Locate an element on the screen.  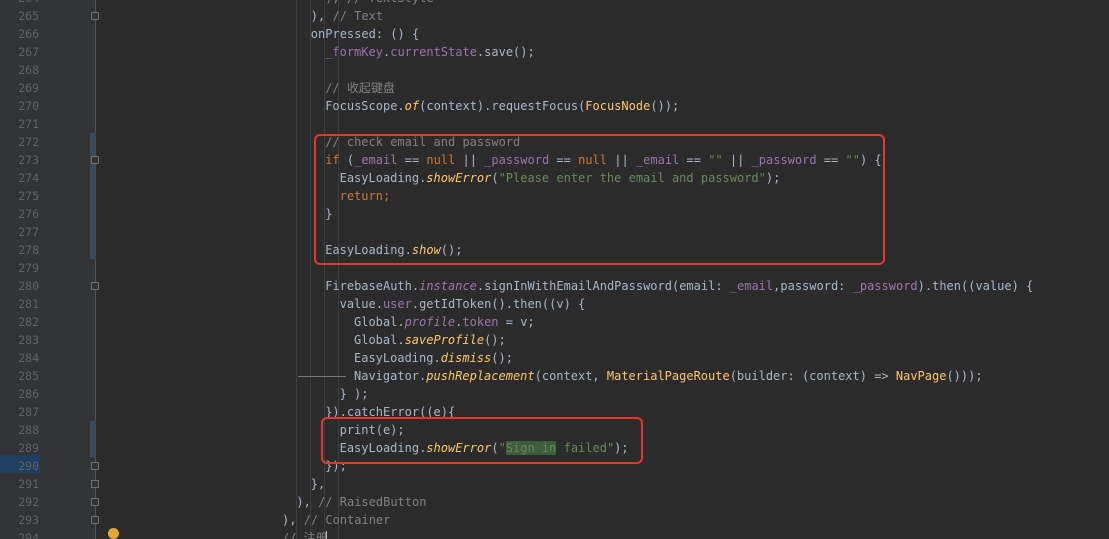
highlight-box-error is located at coordinates (482, 440).